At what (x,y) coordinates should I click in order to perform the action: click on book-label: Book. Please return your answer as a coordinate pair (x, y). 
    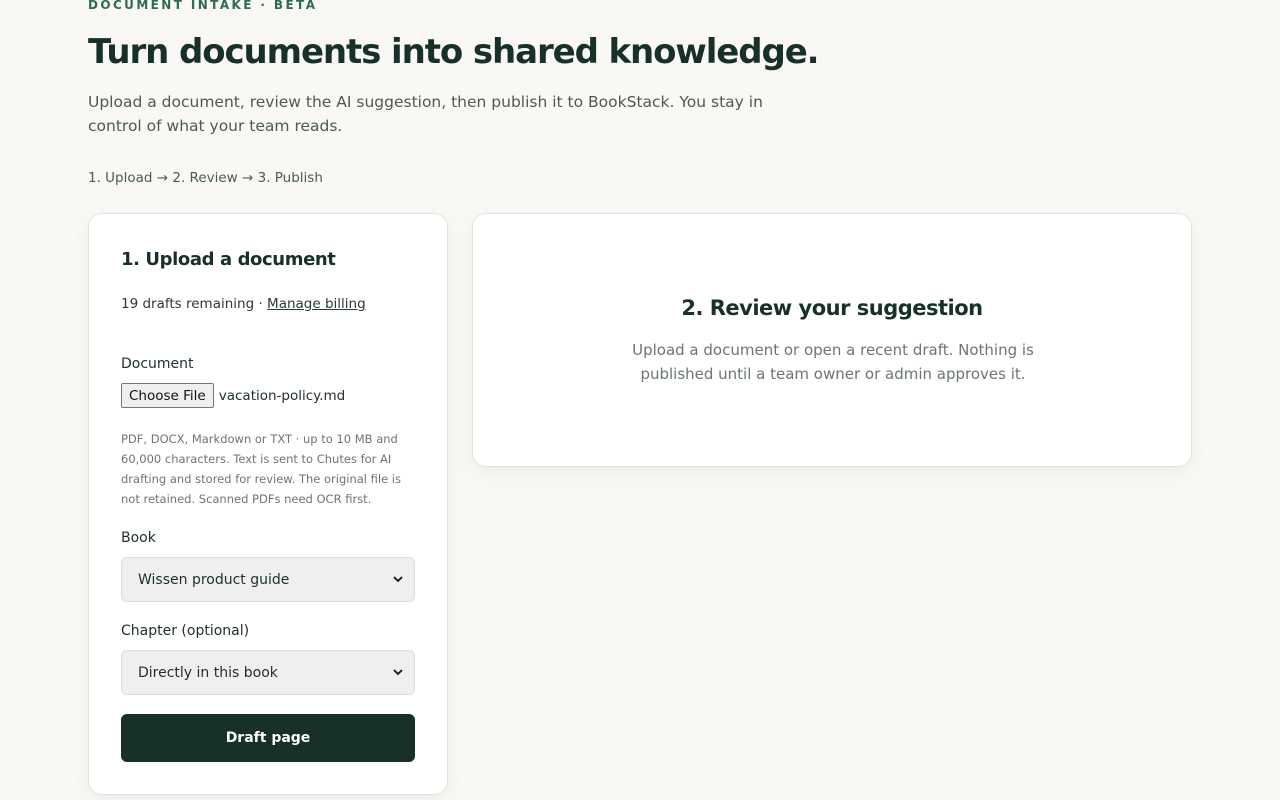
    Looking at the image, I should click on (138, 538).